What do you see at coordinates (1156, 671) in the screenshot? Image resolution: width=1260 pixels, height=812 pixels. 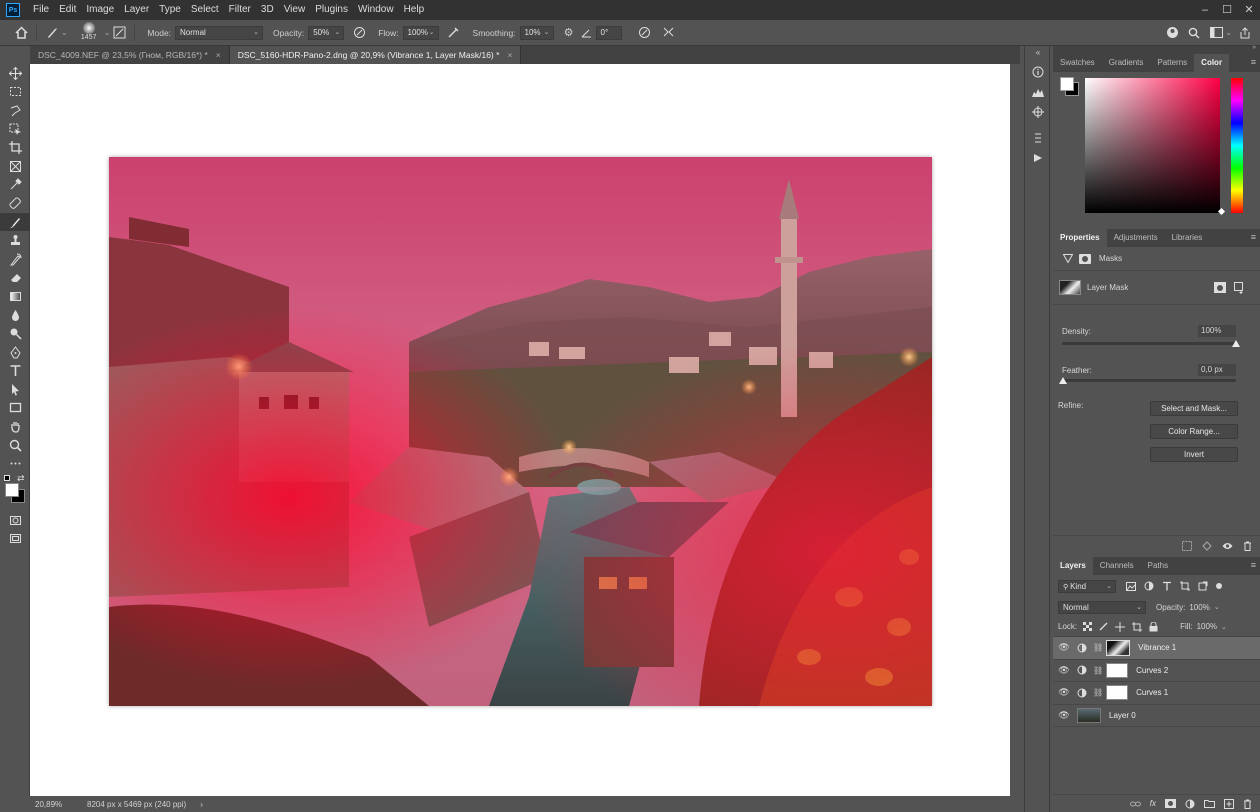 I see `layer-row-curves-2: 👁 ⛓ Curves 2` at bounding box center [1156, 671].